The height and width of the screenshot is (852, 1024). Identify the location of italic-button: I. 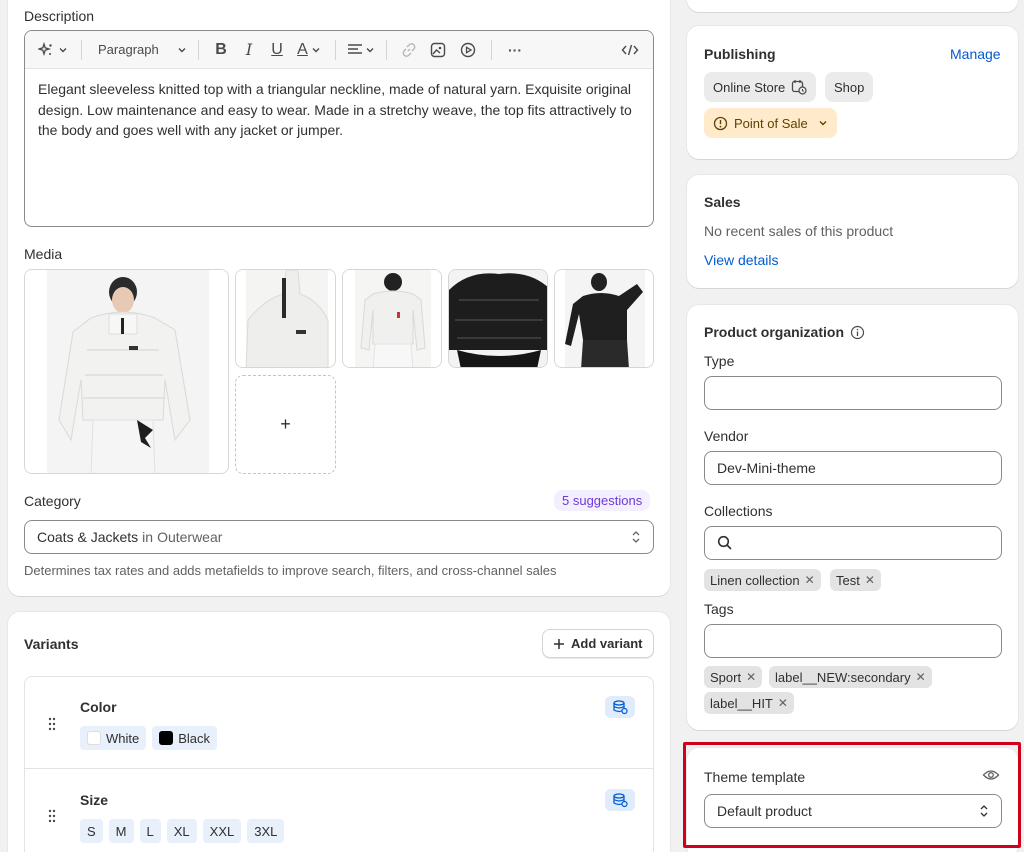
(249, 50).